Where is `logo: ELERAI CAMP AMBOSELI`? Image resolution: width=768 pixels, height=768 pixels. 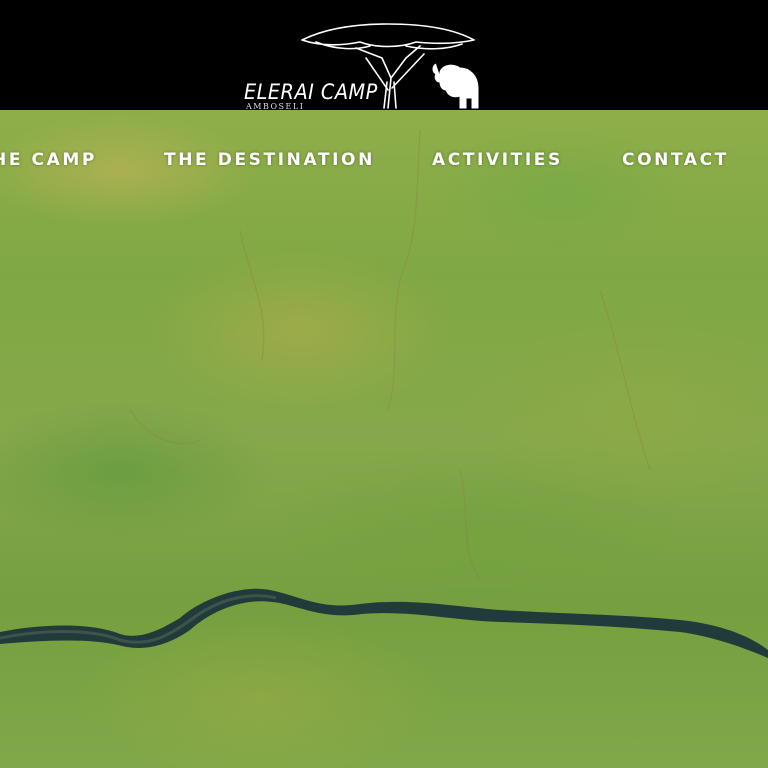 logo: ELERAI CAMP AMBOSELI is located at coordinates (365, 64).